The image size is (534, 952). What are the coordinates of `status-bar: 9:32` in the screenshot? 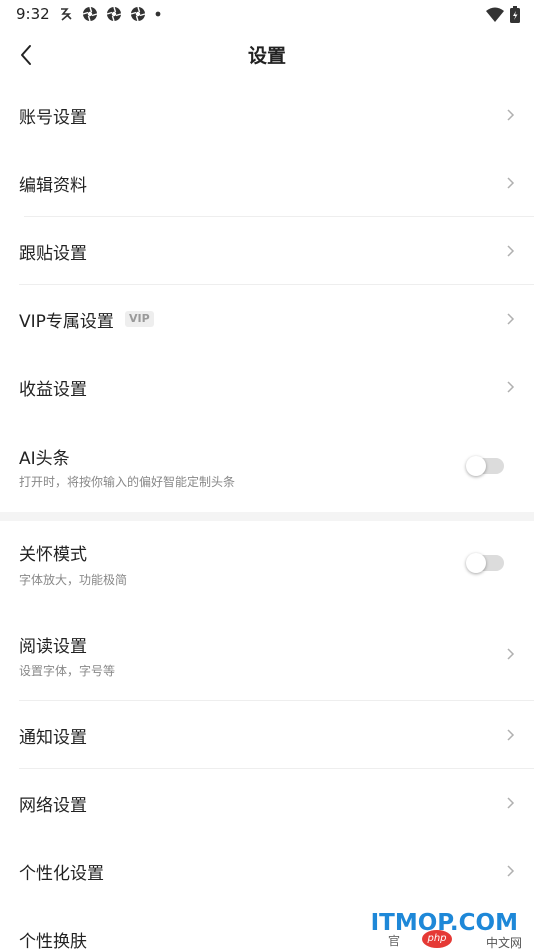 It's located at (267, 15).